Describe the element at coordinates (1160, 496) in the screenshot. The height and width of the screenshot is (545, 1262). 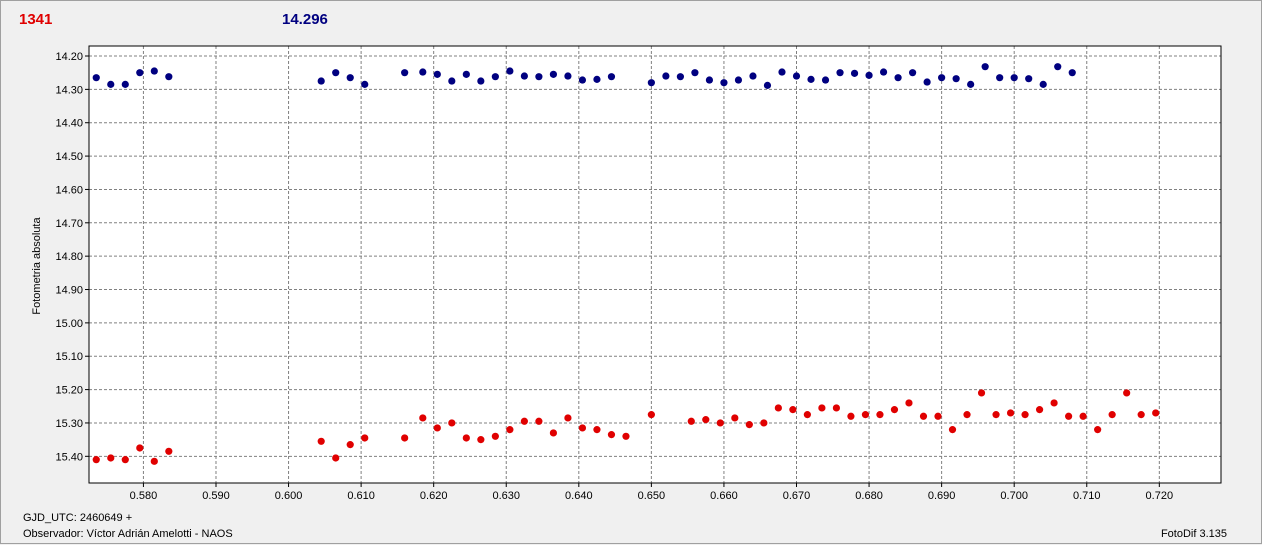
I see `x-tick-label: 0.720` at that location.